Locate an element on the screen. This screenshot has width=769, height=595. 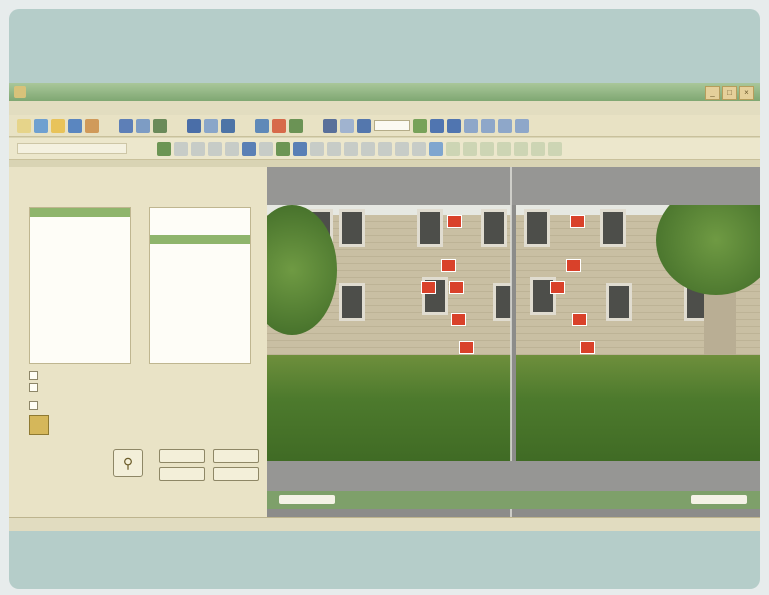
cut-icon is located at coordinates (194, 125).